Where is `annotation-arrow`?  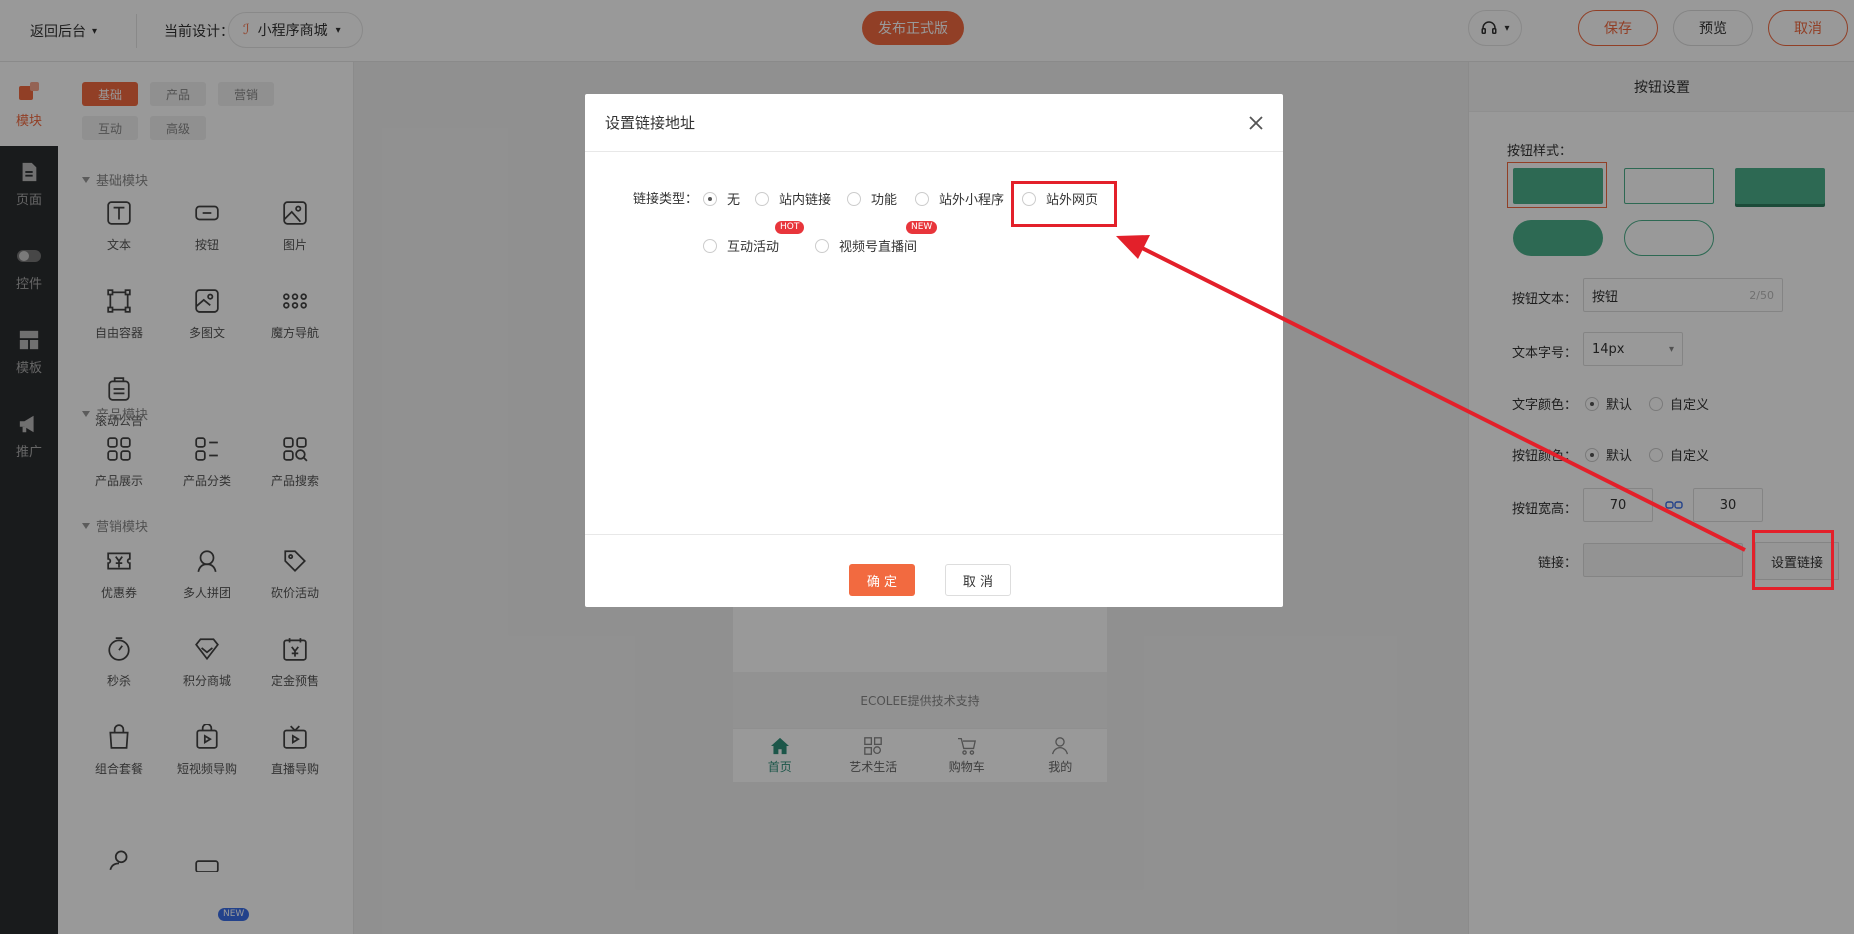 annotation-arrow is located at coordinates (1431, 393).